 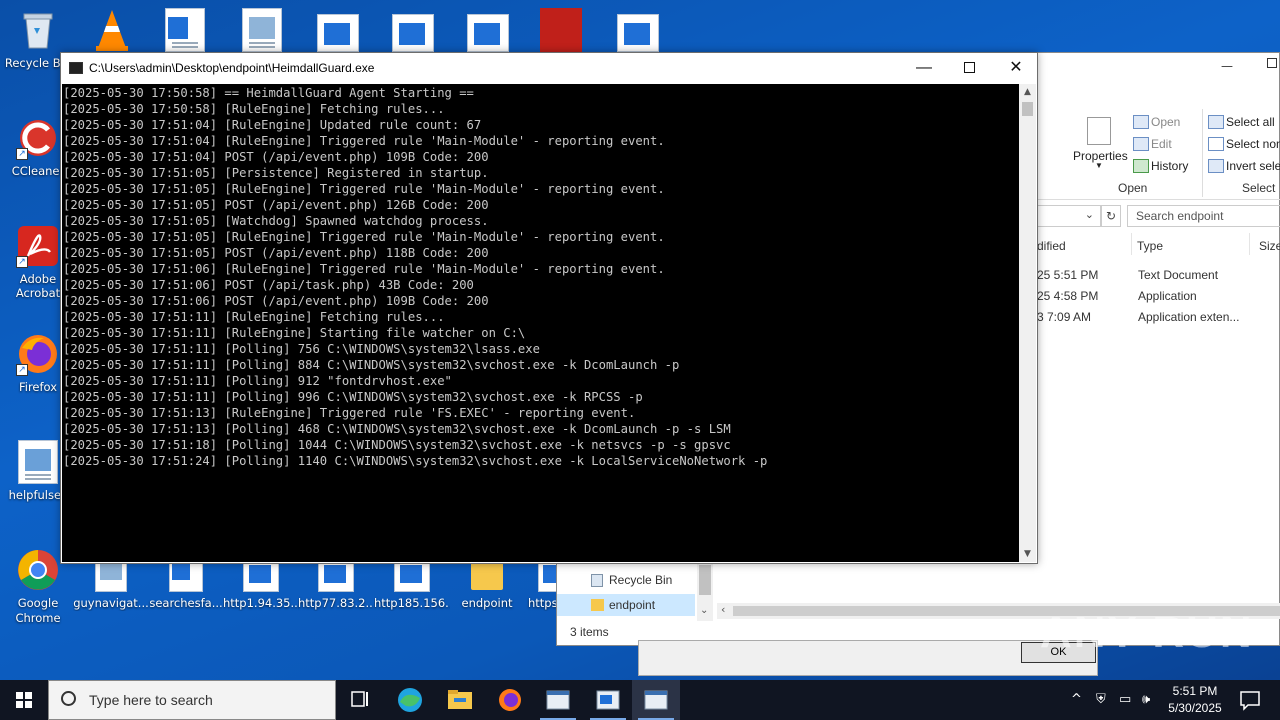 I want to click on desktop-icon-label: https, so click(x=542, y=603).